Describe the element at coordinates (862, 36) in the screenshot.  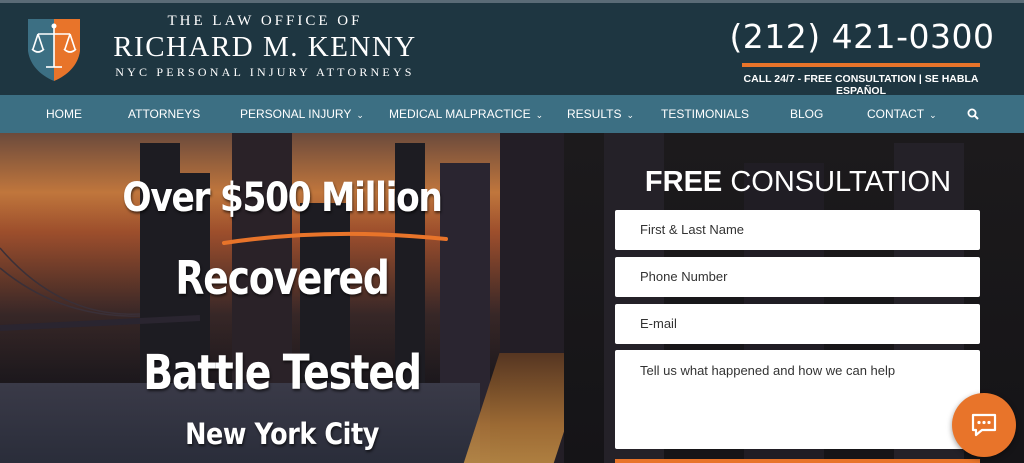
I see `phone-number-link: (212) 421-0300` at that location.